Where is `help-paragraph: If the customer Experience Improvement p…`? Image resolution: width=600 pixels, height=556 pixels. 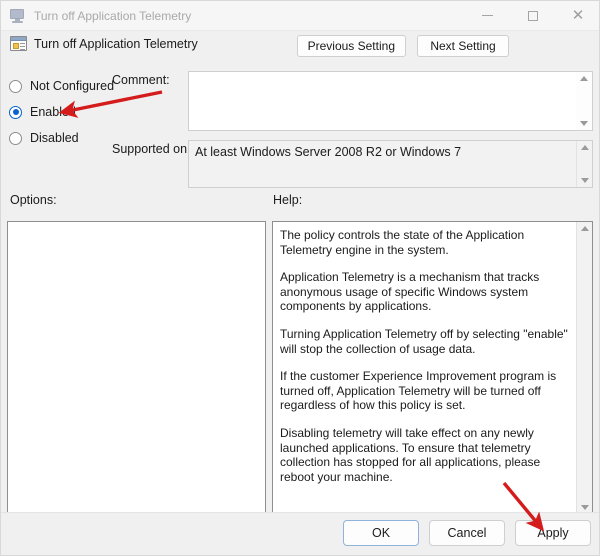 help-paragraph: If the customer Experience Improvement p… is located at coordinates (418, 391).